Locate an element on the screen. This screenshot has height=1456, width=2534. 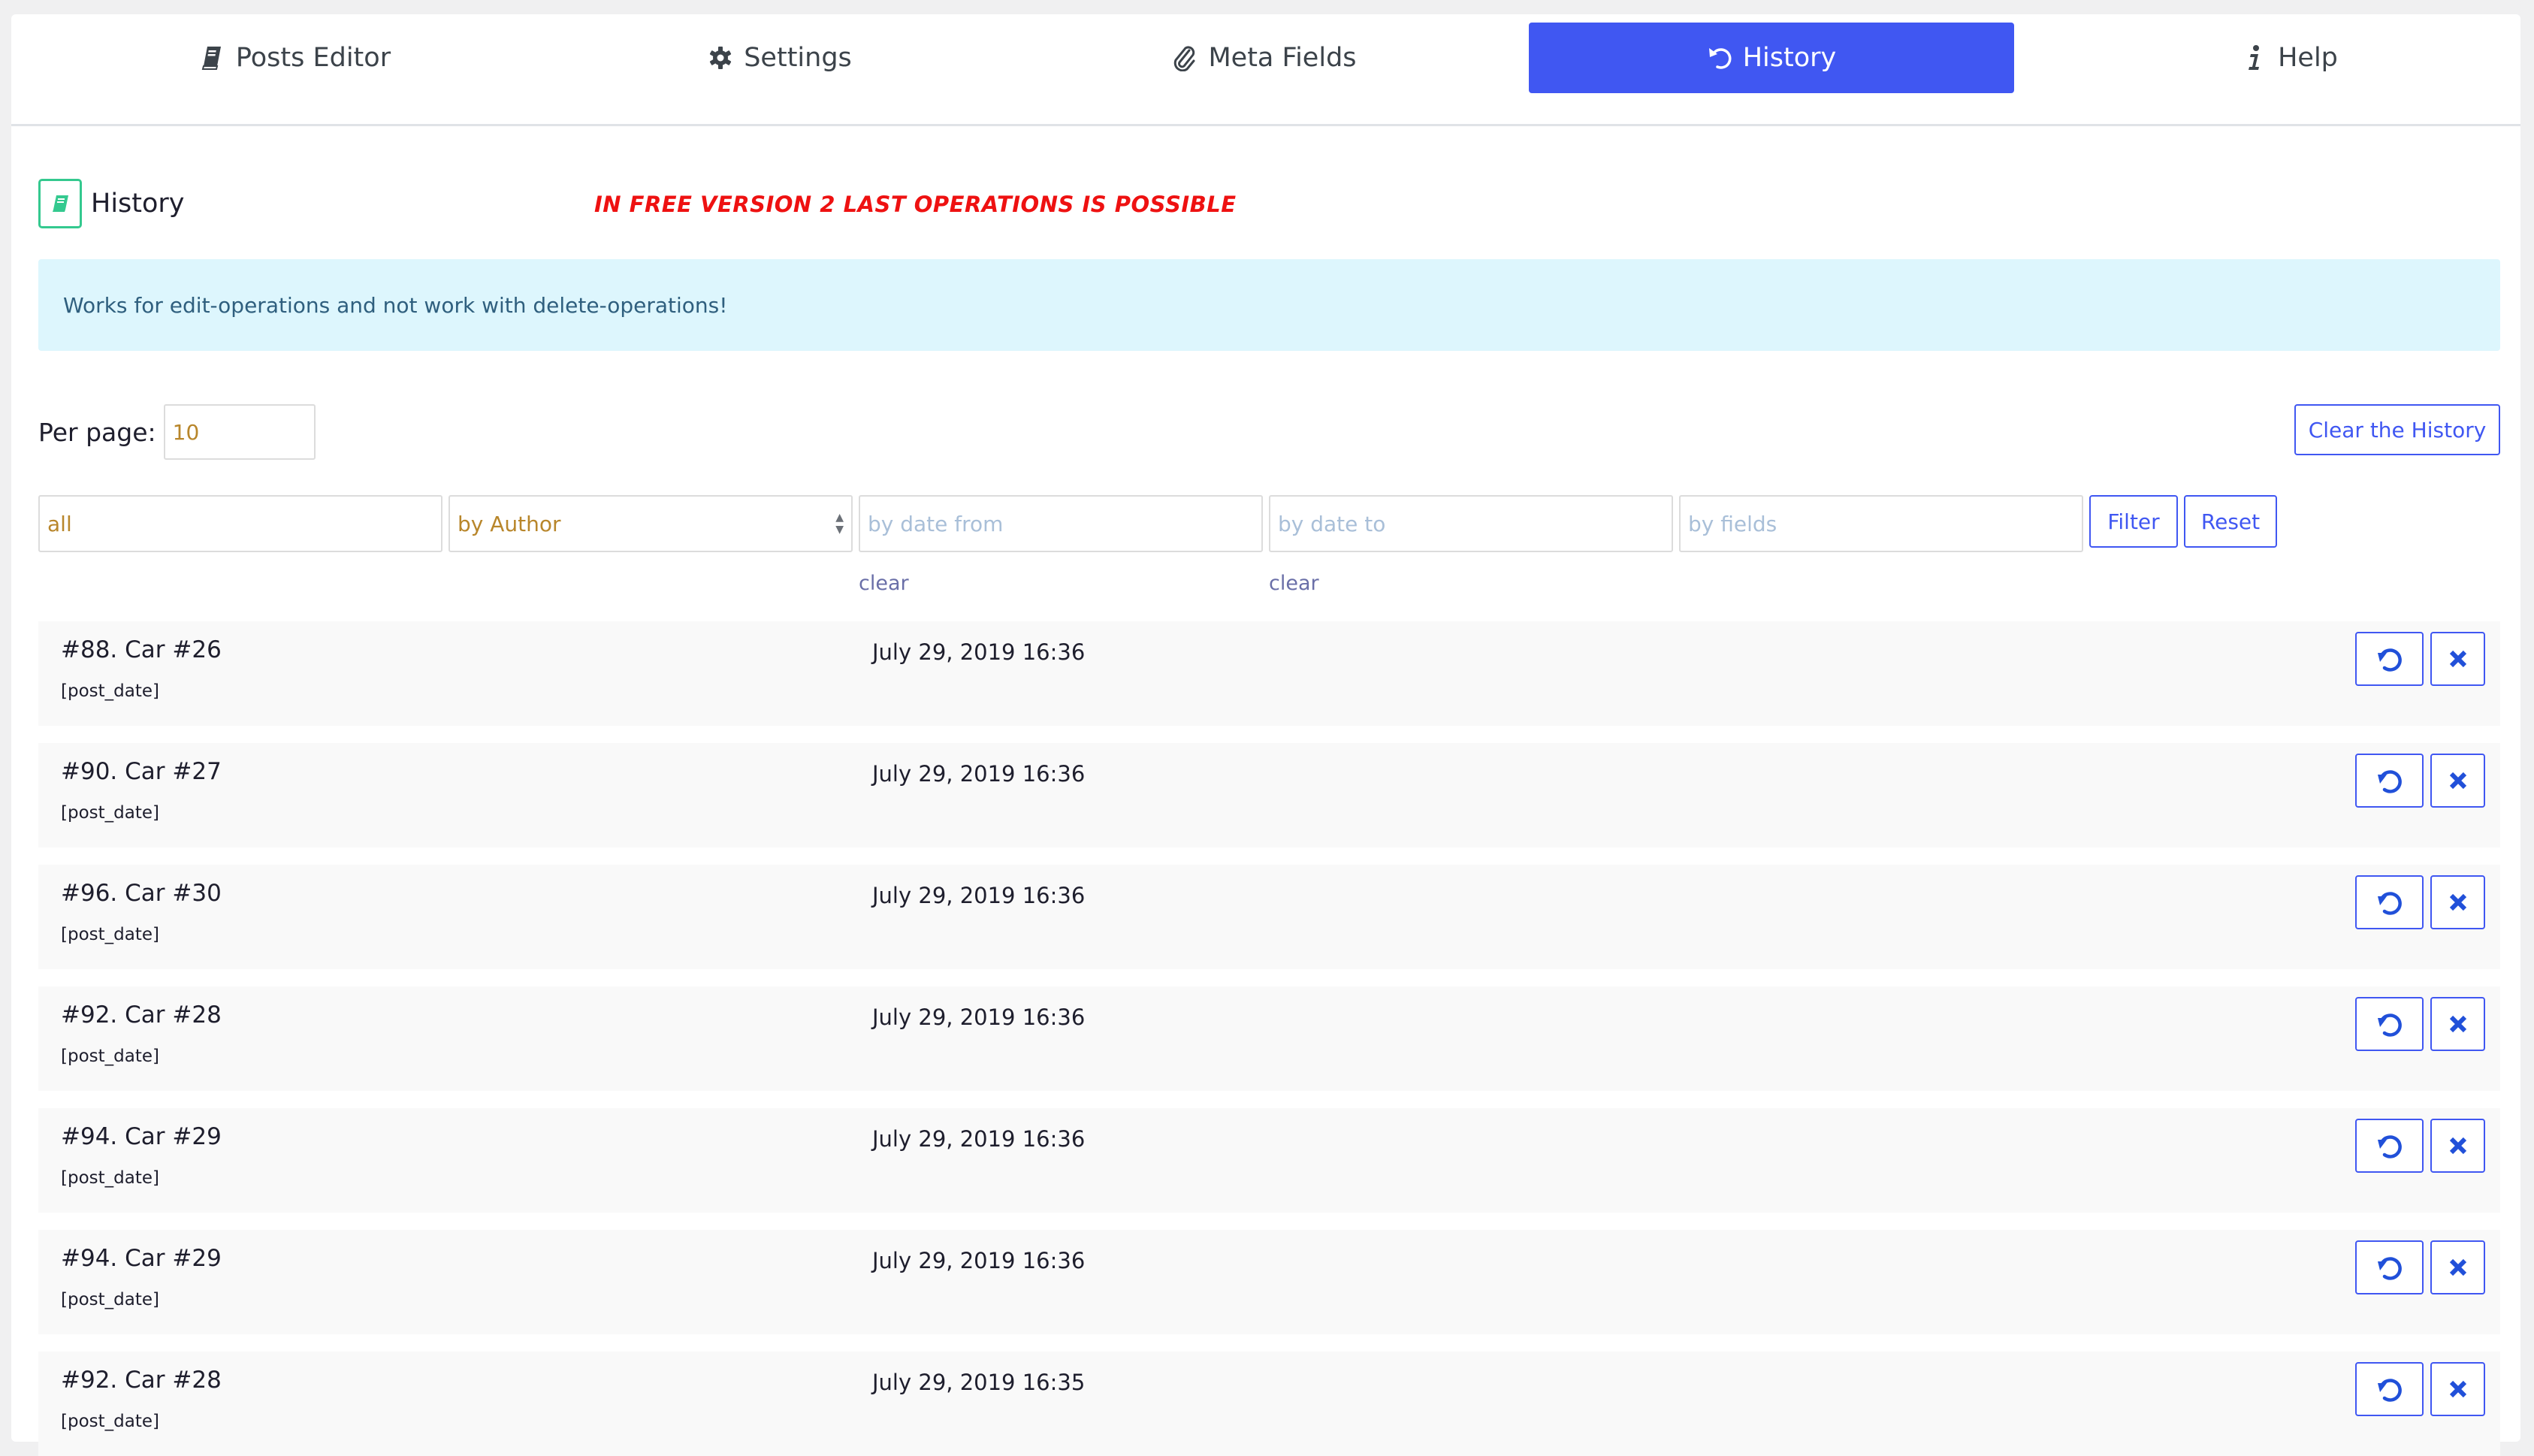
tab-history: History is located at coordinates (1772, 58).